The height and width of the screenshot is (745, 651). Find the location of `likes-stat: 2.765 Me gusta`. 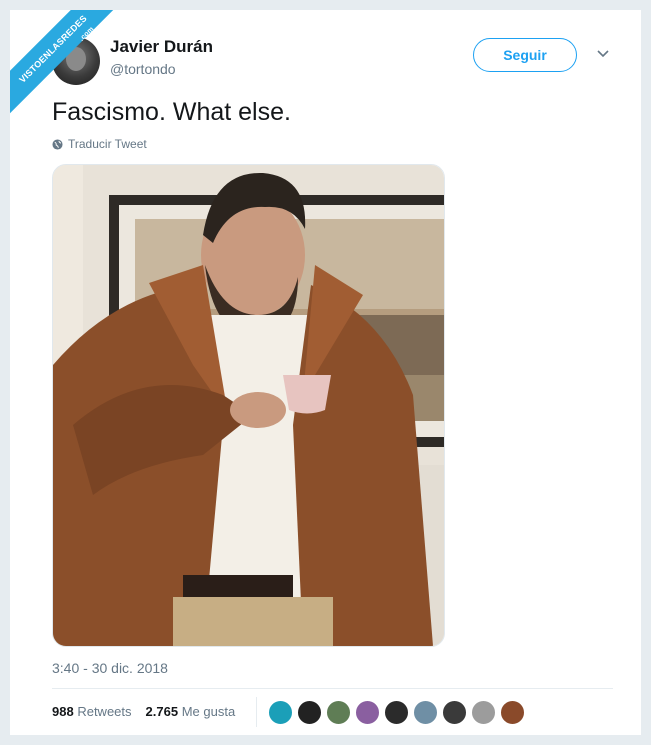

likes-stat: 2.765 Me gusta is located at coordinates (191, 711).